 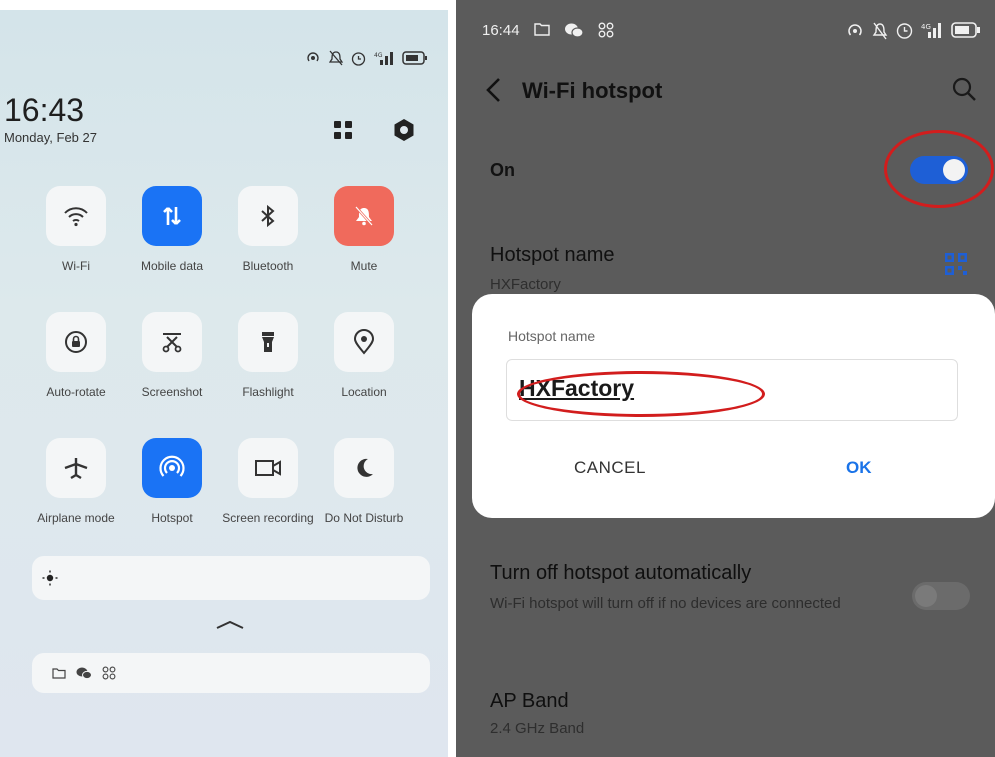 I want to click on dialog-title: Hotspot name, so click(x=552, y=336).